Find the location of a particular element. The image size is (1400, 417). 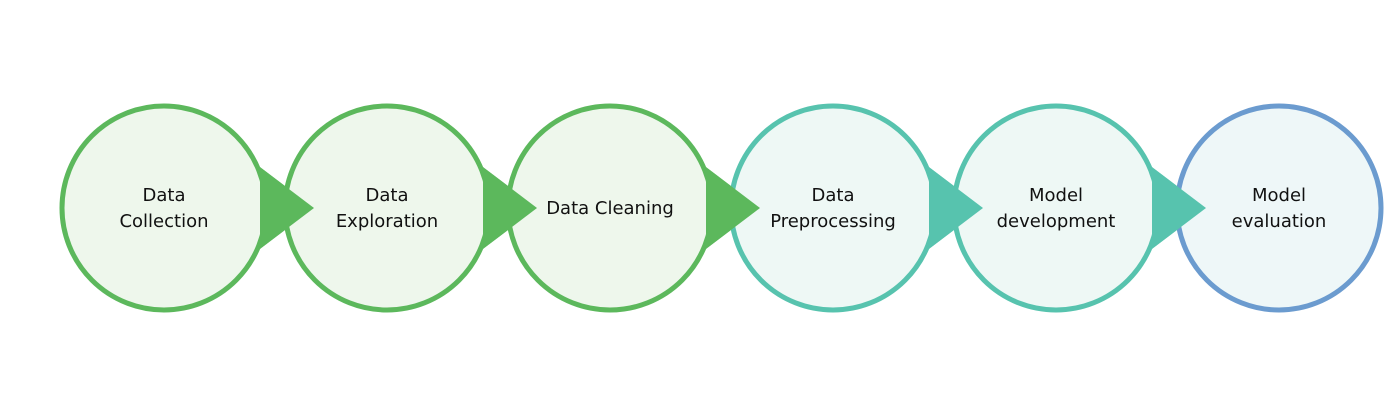

step-label-line: evaluation is located at coordinates (1279, 221).